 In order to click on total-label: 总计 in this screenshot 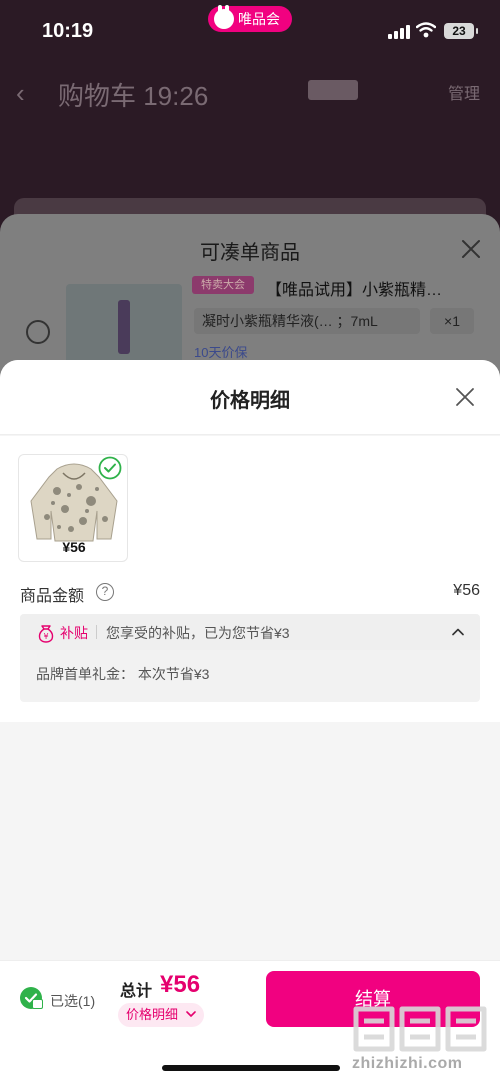, I will do `click(136, 991)`.